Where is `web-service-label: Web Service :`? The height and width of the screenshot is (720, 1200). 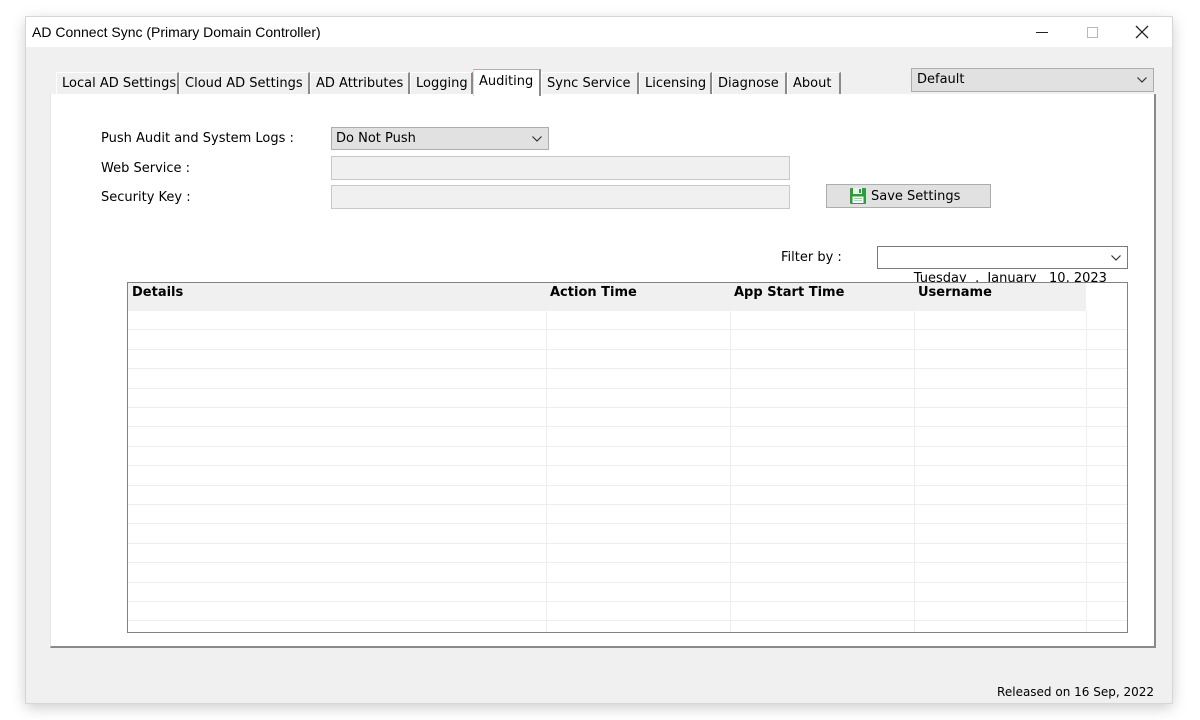
web-service-label: Web Service : is located at coordinates (146, 168).